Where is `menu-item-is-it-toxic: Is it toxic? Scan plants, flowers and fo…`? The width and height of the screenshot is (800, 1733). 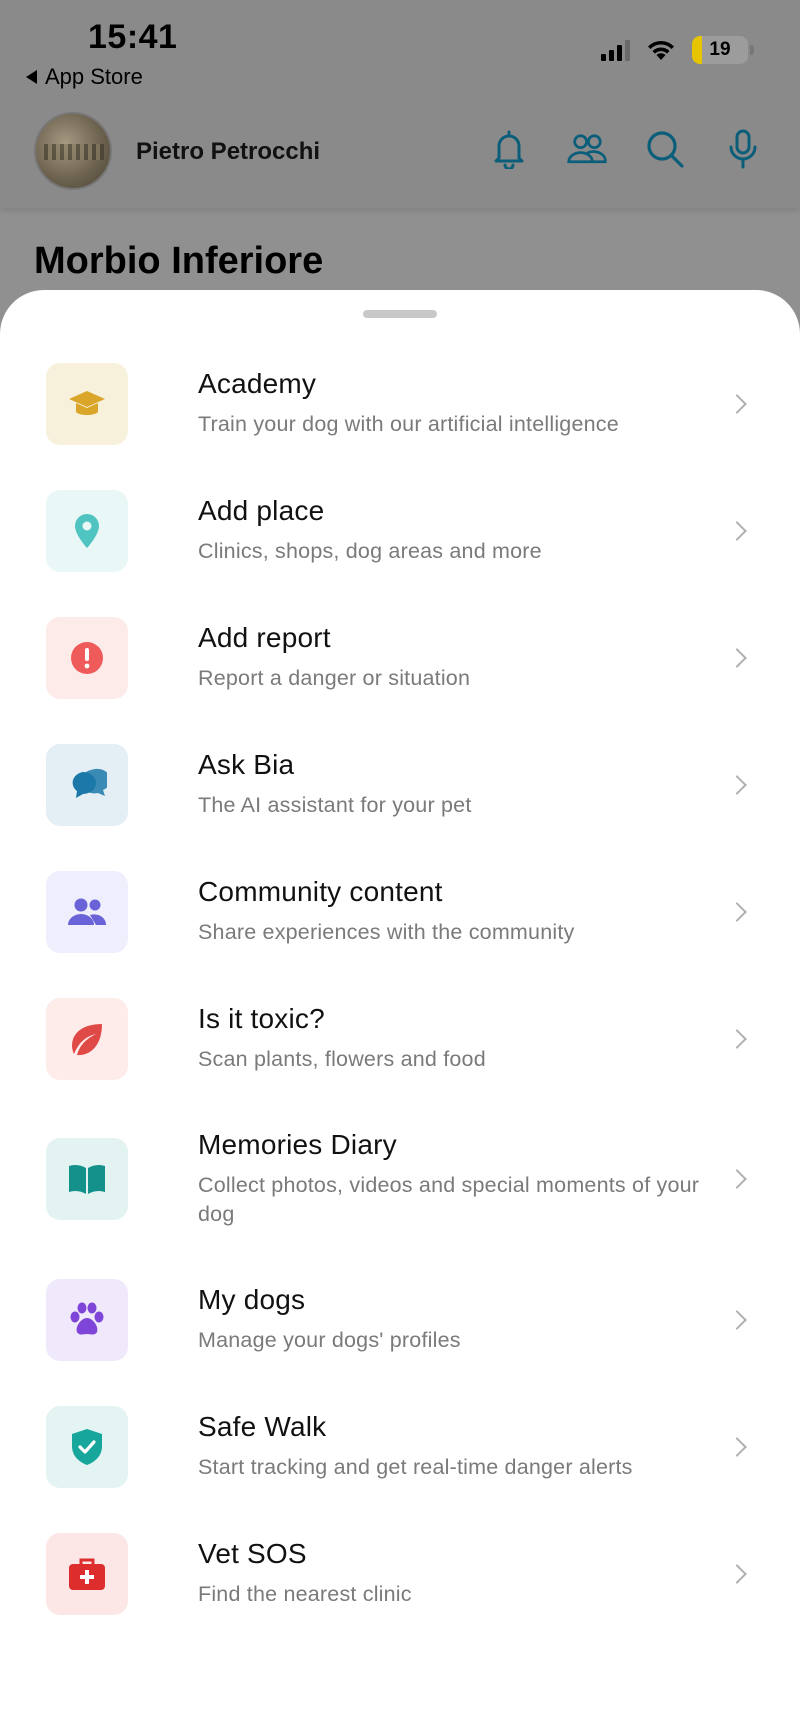 menu-item-is-it-toxic: Is it toxic? Scan plants, flowers and fo… is located at coordinates (400, 1038).